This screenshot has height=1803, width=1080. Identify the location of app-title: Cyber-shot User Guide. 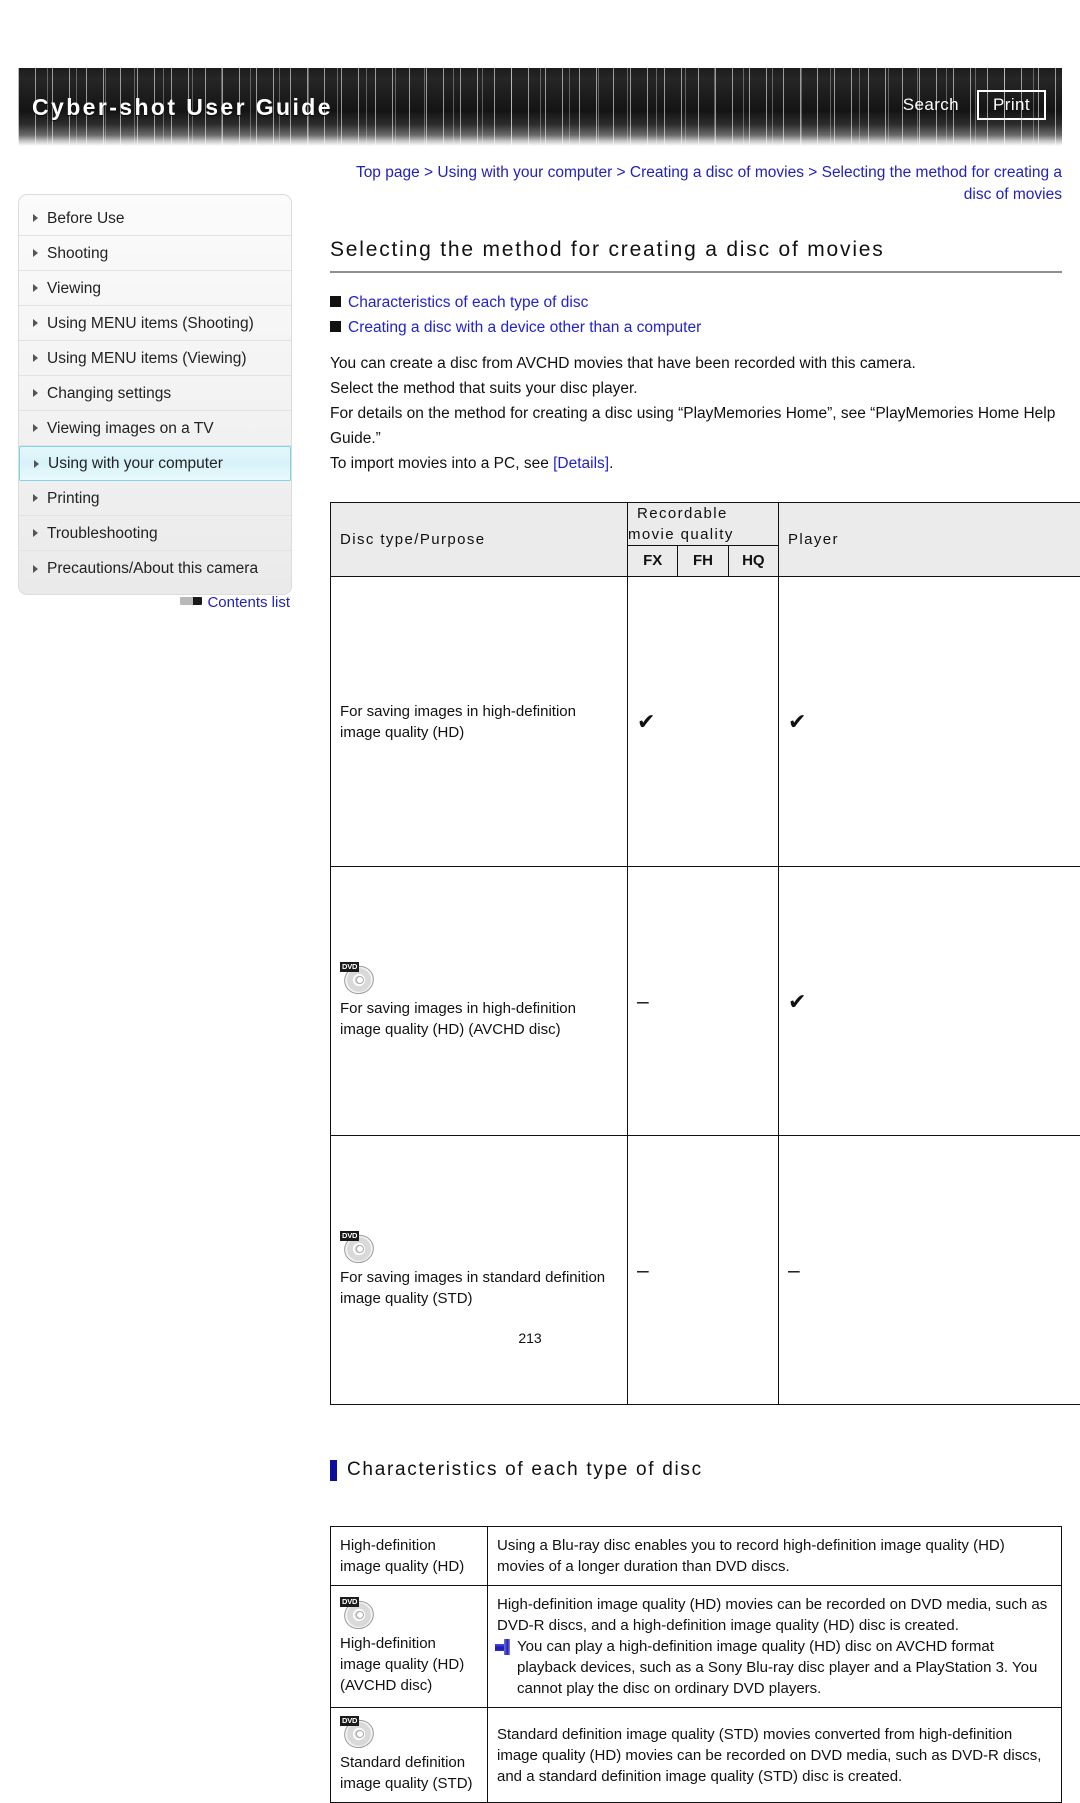
(182, 107).